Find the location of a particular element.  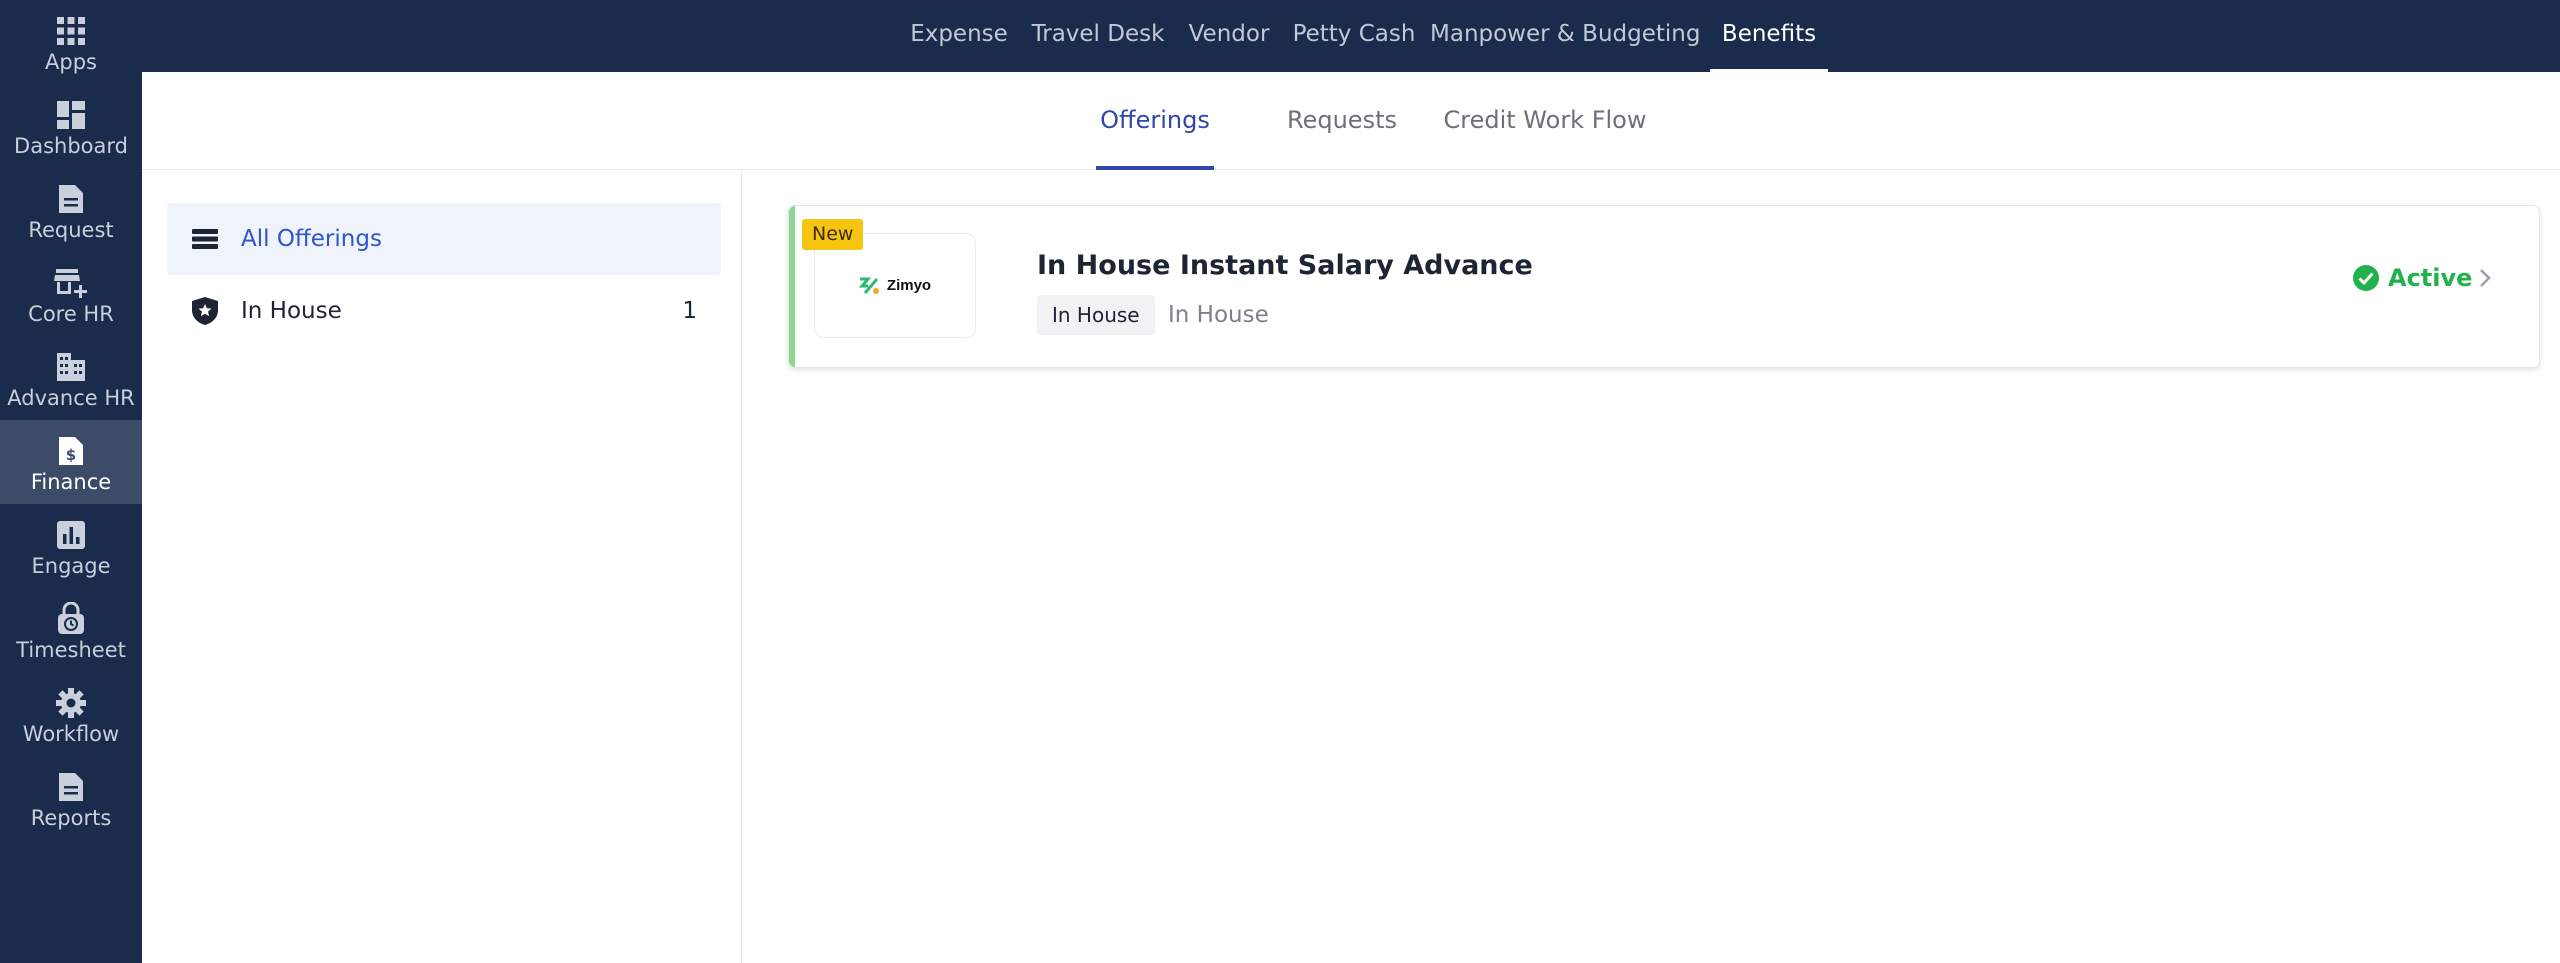

offering-title: In House Instant Salary Advance is located at coordinates (1285, 265).